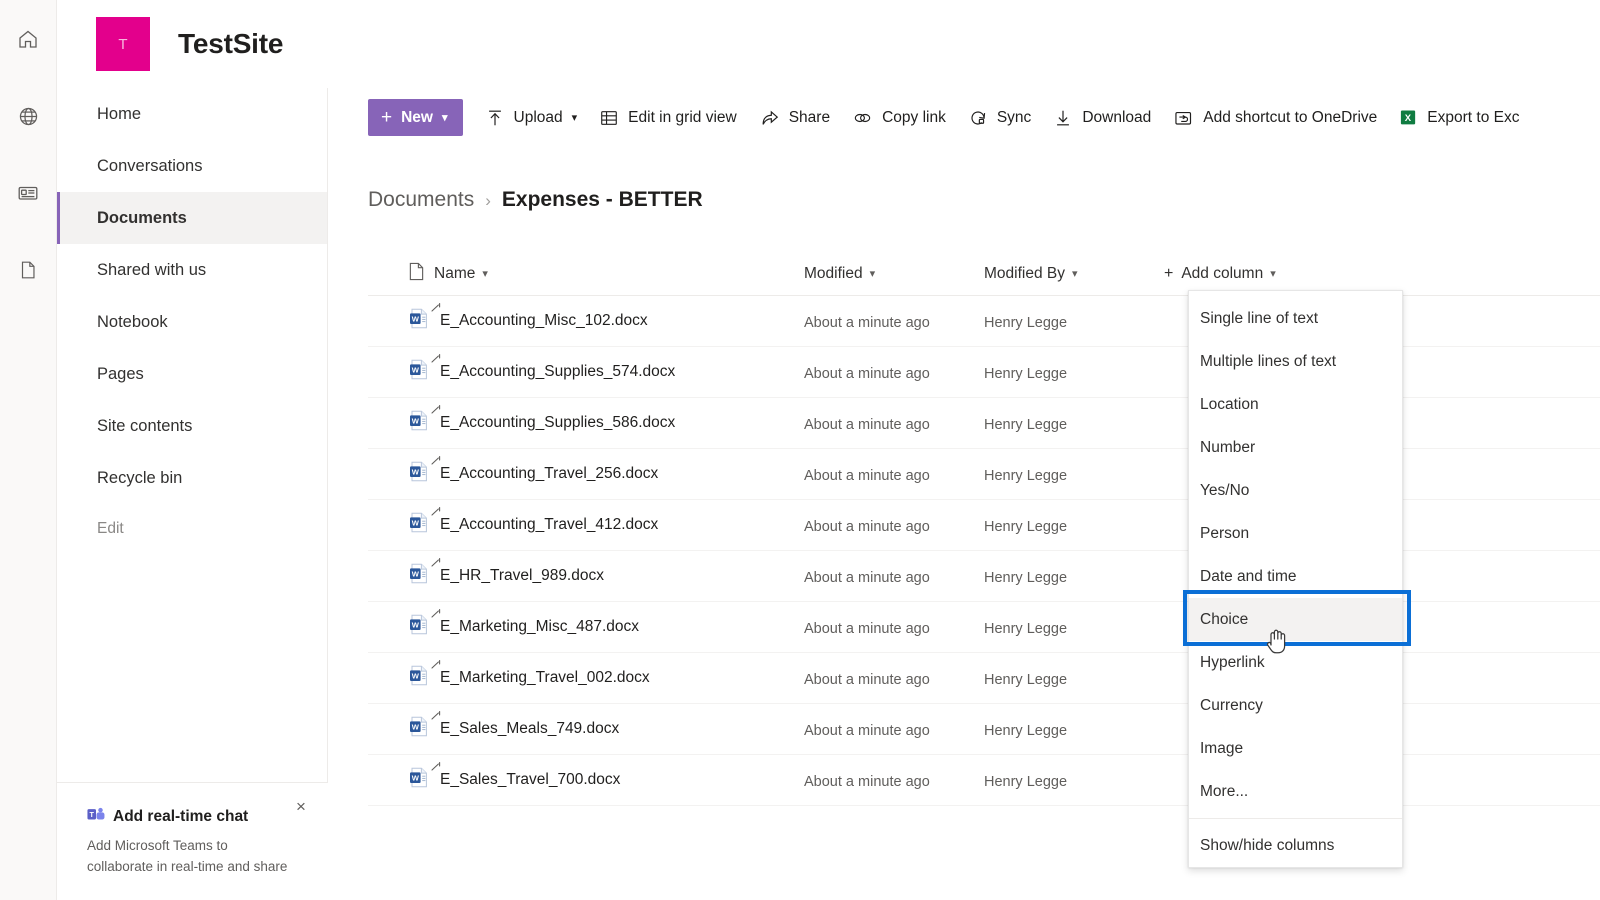 The height and width of the screenshot is (900, 1600). What do you see at coordinates (192, 218) in the screenshot?
I see `sidebar-item-documents: Documents` at bounding box center [192, 218].